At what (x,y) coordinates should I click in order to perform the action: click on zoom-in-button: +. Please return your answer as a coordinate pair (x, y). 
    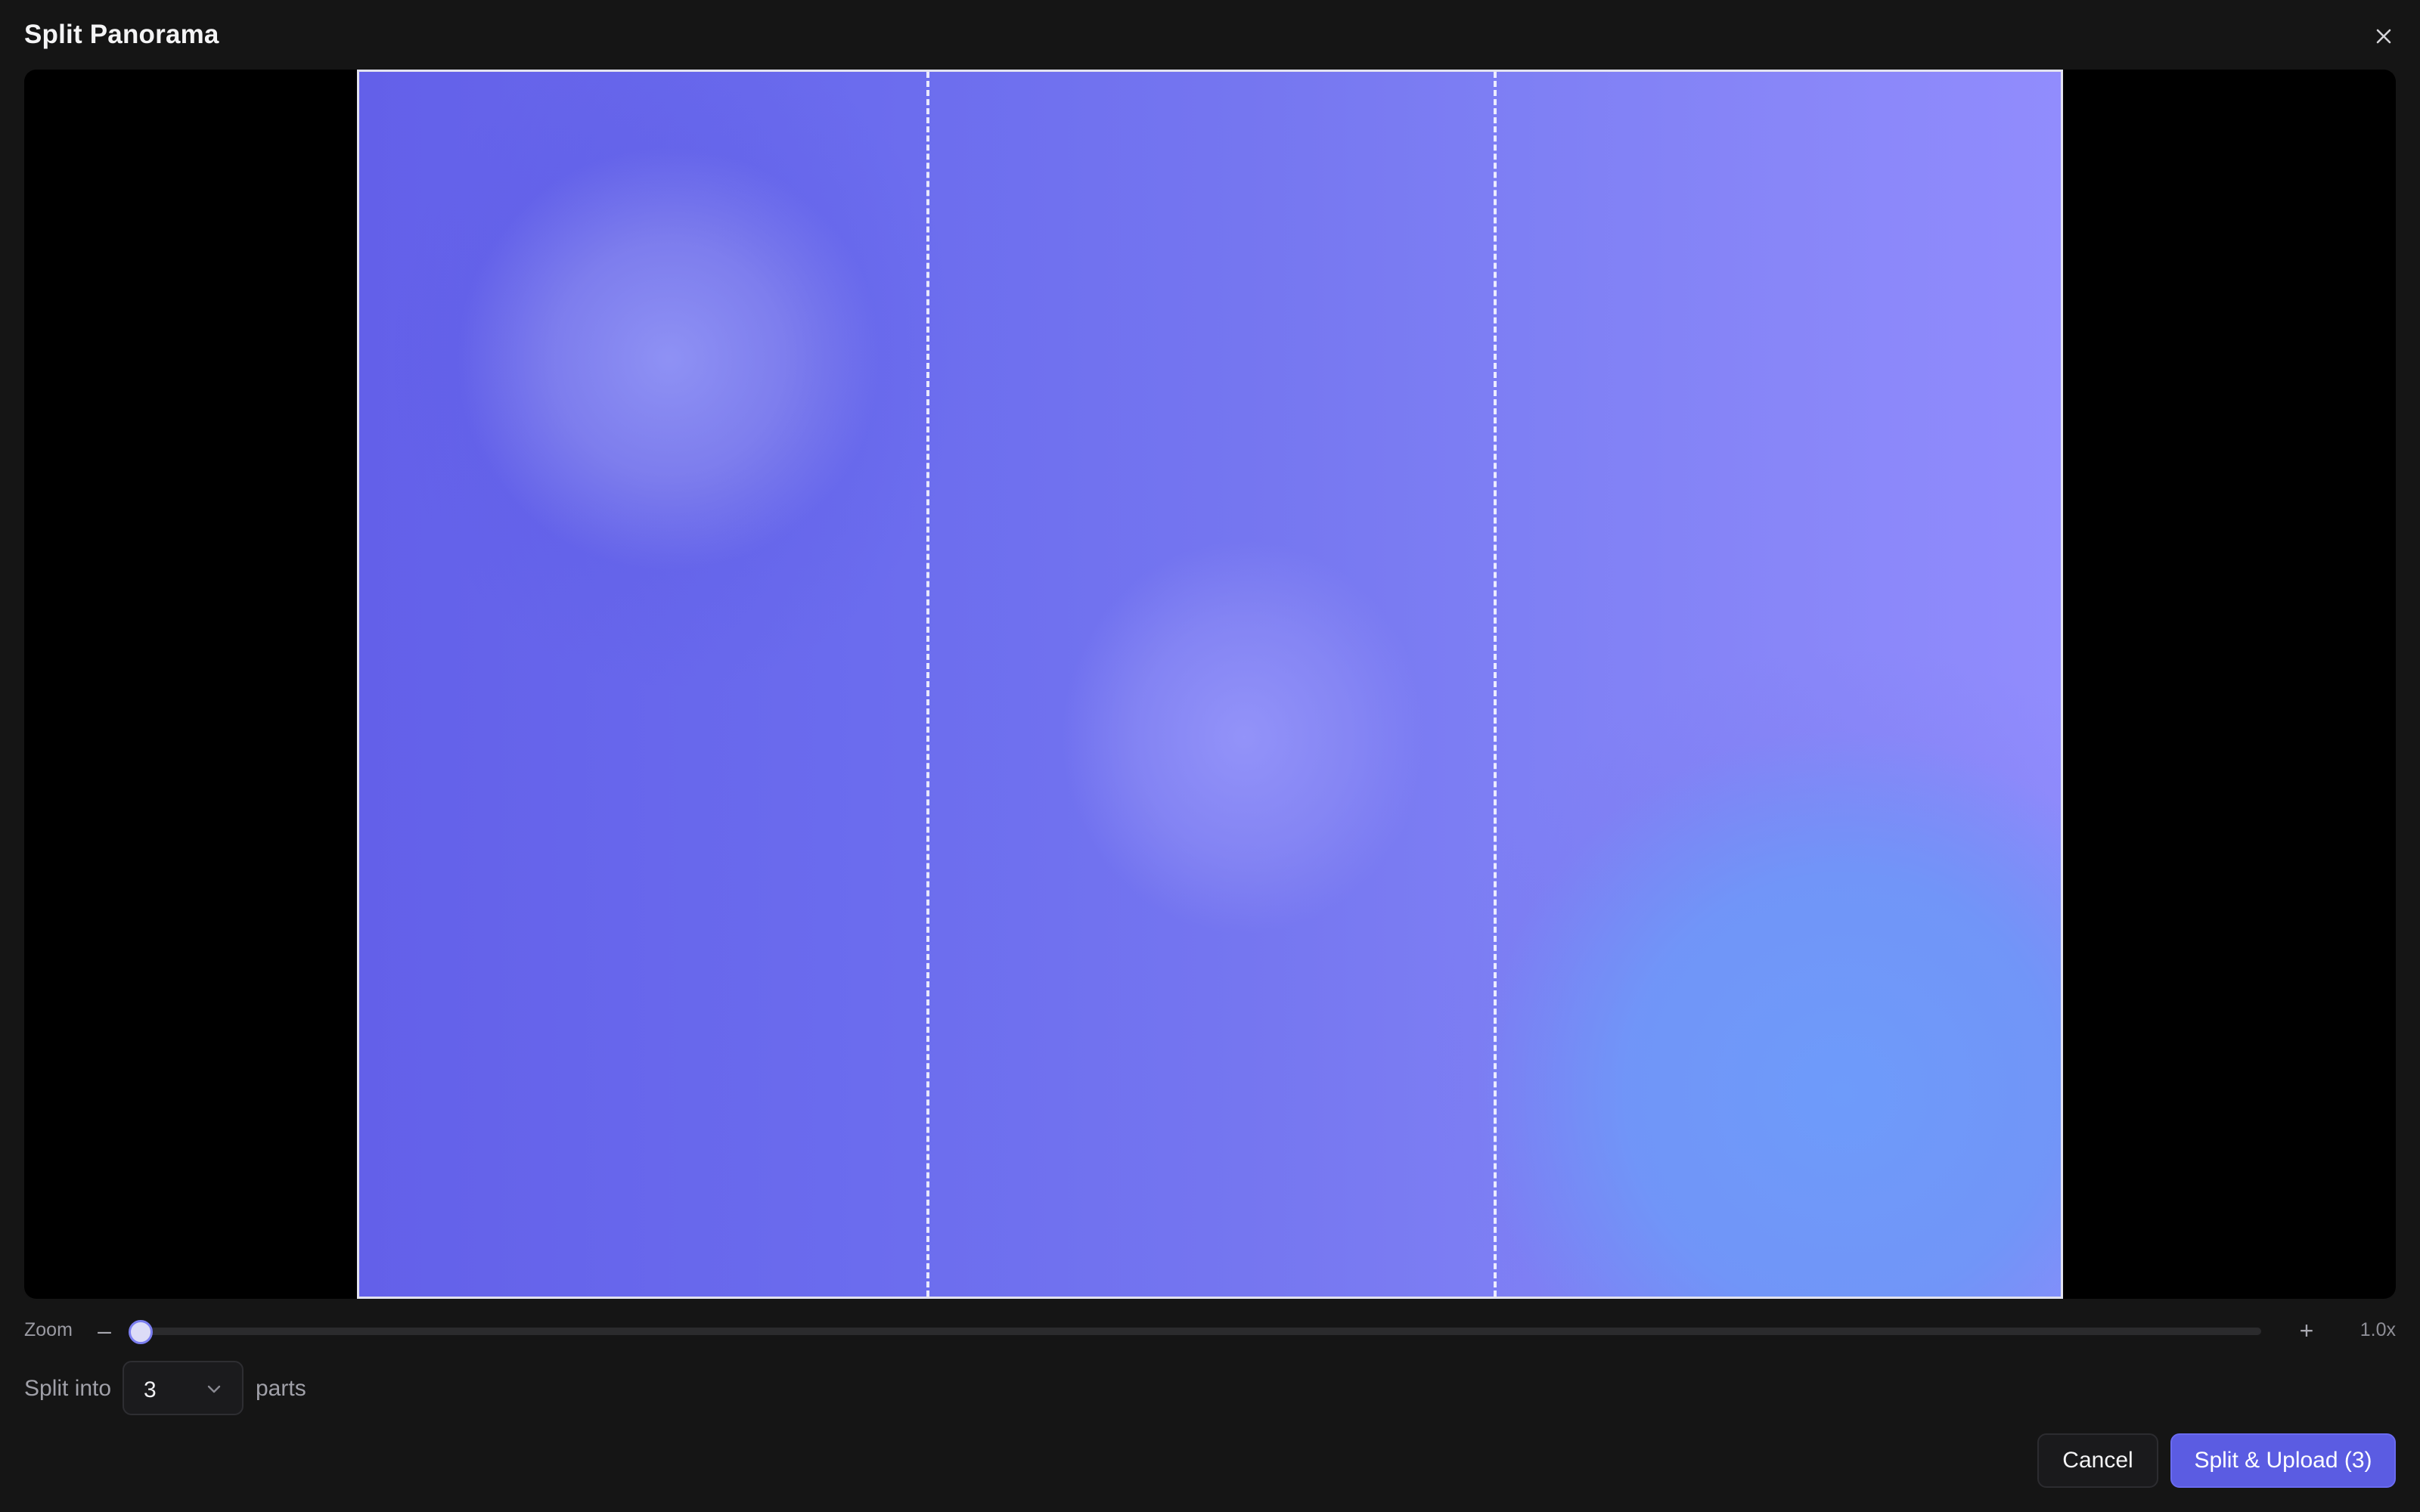
    Looking at the image, I should click on (2306, 1330).